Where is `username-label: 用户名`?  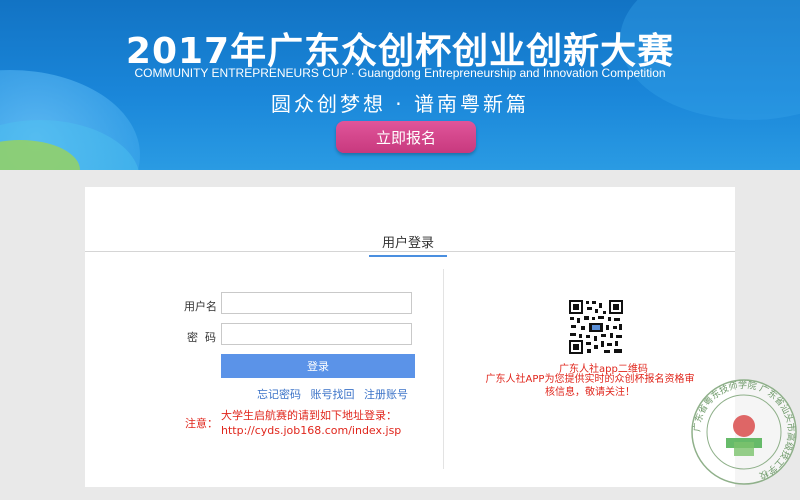 username-label: 用户名 is located at coordinates (200, 306).